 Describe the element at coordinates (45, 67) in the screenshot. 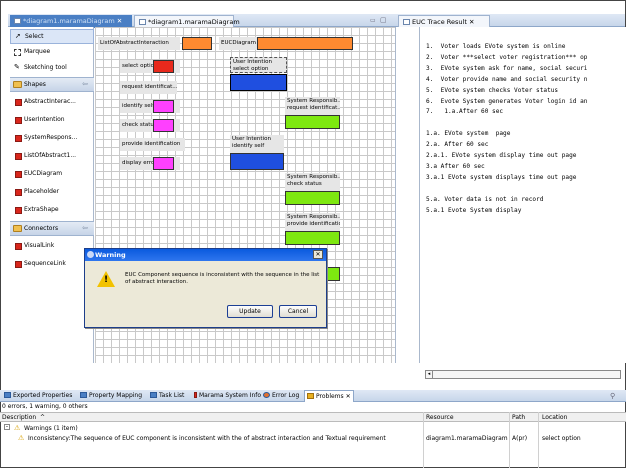

I see `palette-tool-label: Sketching tool` at that location.